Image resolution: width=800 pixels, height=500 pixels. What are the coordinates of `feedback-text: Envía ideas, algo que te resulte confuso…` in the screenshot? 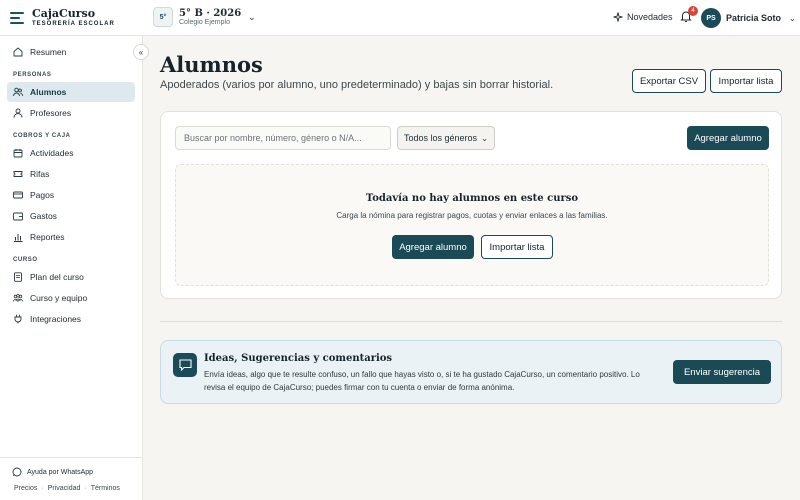 It's located at (422, 381).